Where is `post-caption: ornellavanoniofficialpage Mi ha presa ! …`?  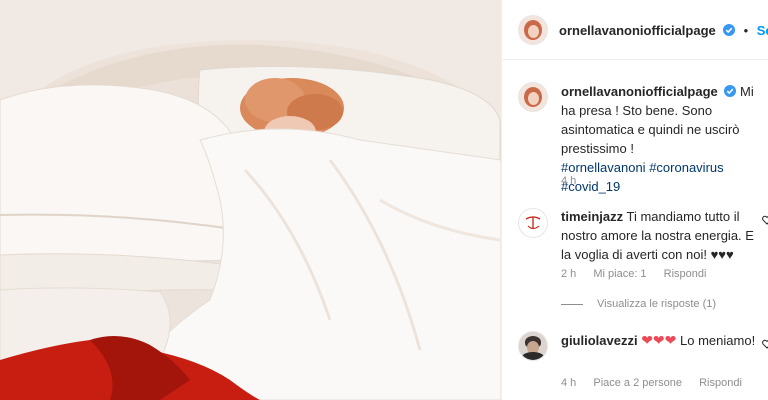 post-caption: ornellavanoniofficialpage Mi ha presa ! … is located at coordinates (664, 139).